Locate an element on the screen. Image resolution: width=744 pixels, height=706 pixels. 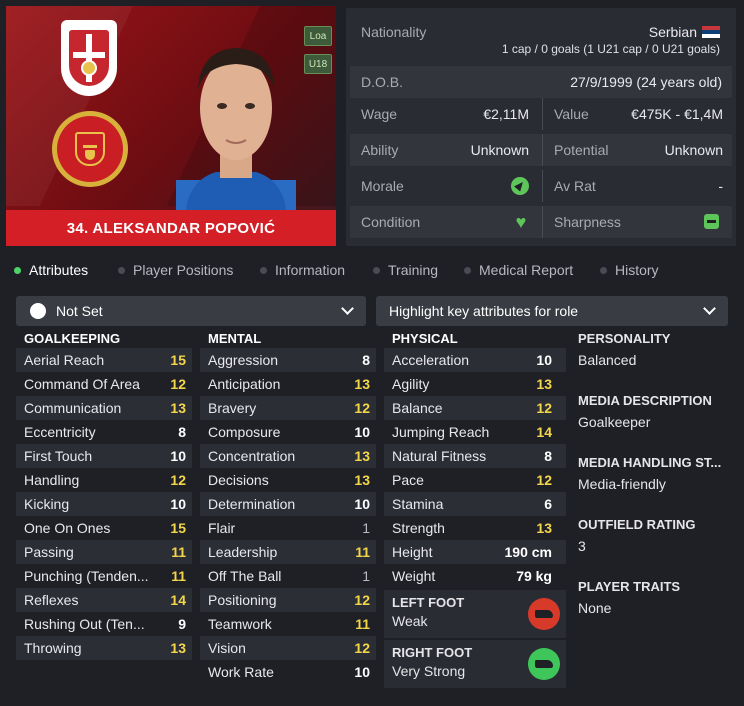
attribute-row: Handling 12 is located at coordinates (104, 480).